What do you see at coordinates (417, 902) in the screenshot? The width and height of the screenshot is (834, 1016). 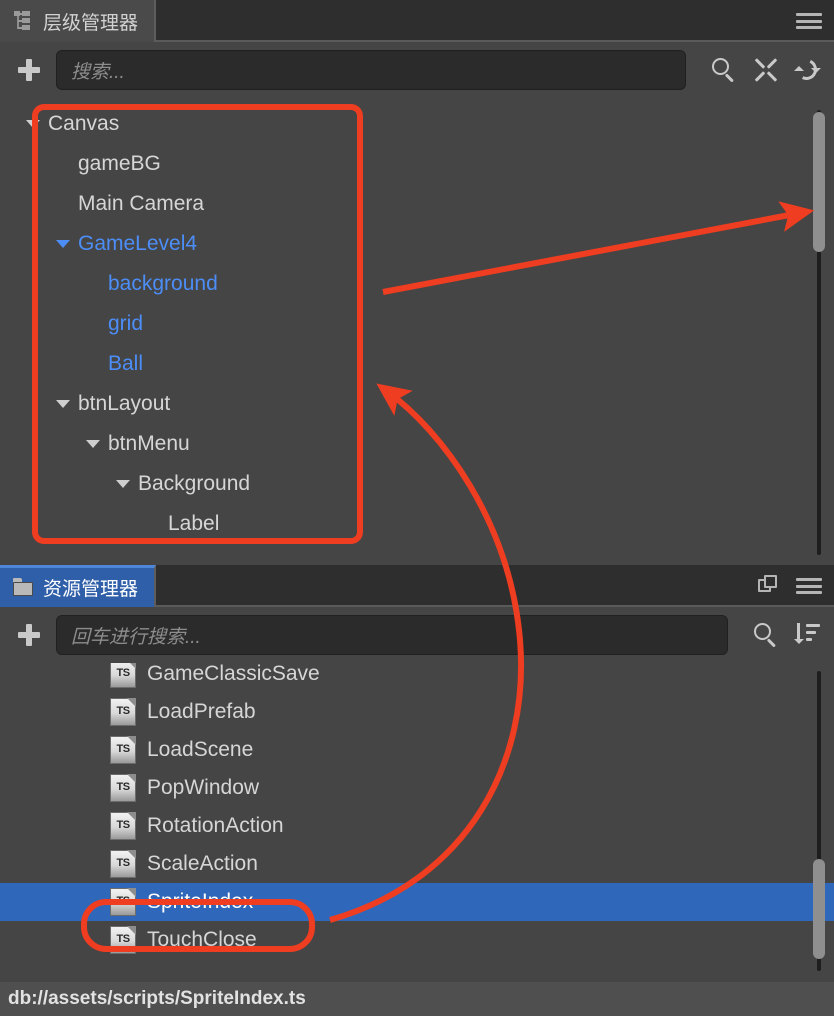 I see `list-item: TS SpriteIndex` at bounding box center [417, 902].